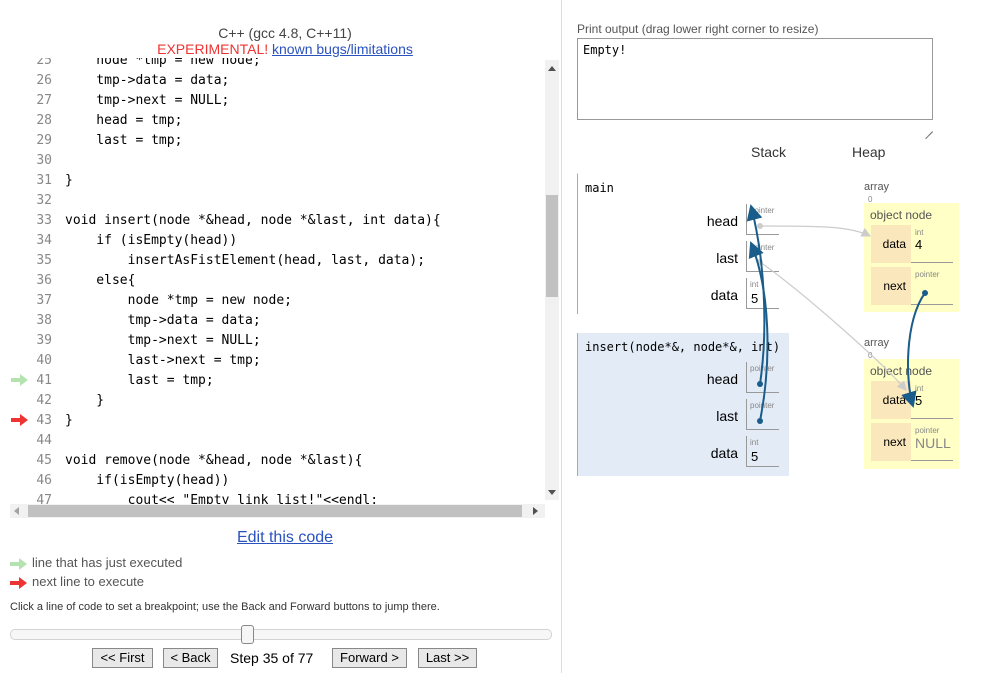 Image resolution: width=989 pixels, height=673 pixels. What do you see at coordinates (278, 420) in the screenshot?
I see `code-line: 43}` at bounding box center [278, 420].